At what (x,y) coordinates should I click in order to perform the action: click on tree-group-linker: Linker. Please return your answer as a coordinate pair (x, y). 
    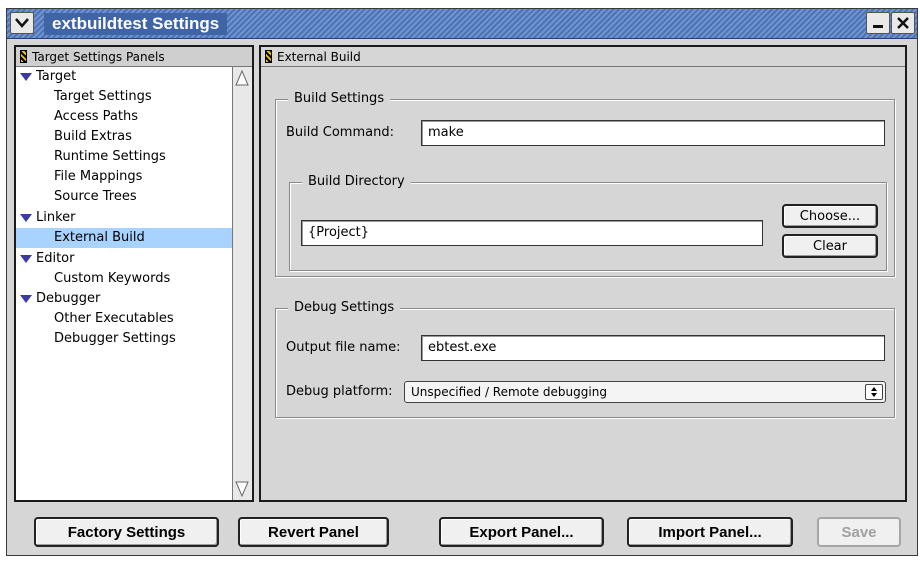
    Looking at the image, I should click on (46, 218).